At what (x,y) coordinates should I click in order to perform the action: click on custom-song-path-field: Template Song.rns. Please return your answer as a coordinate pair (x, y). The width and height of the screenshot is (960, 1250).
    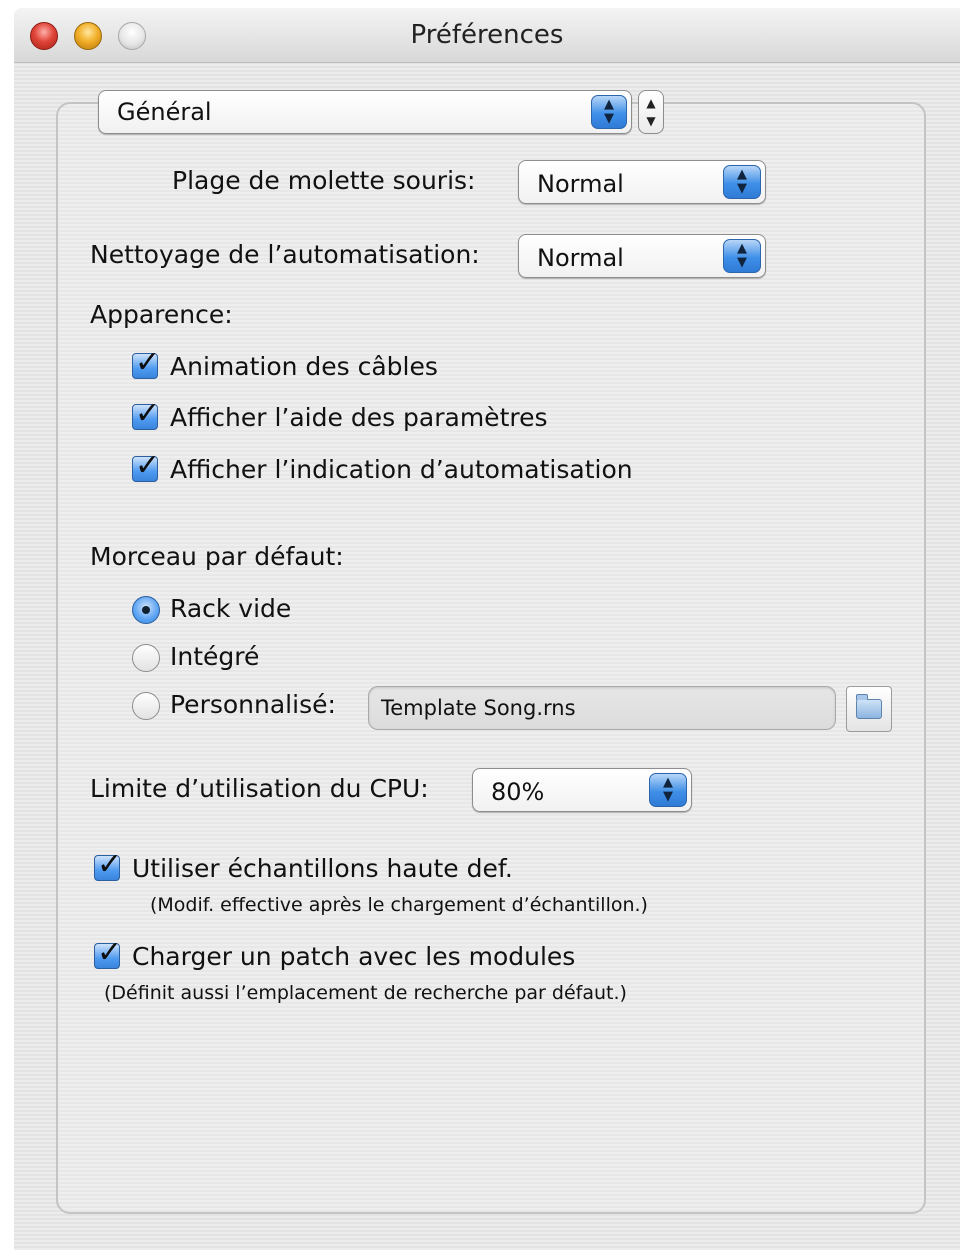
    Looking at the image, I should click on (602, 708).